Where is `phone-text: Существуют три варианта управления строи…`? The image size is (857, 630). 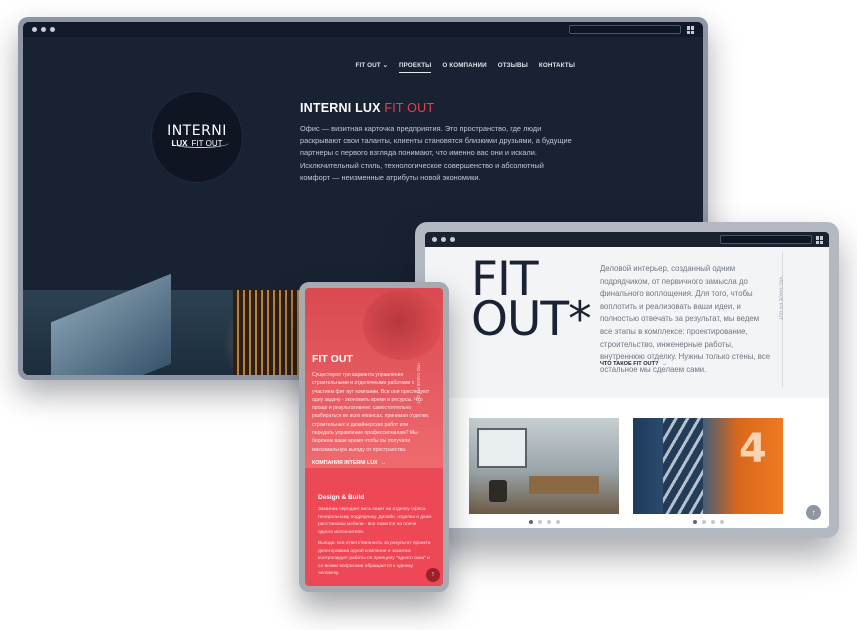
phone-text: Существуют три варианта управления строи… is located at coordinates (371, 412).